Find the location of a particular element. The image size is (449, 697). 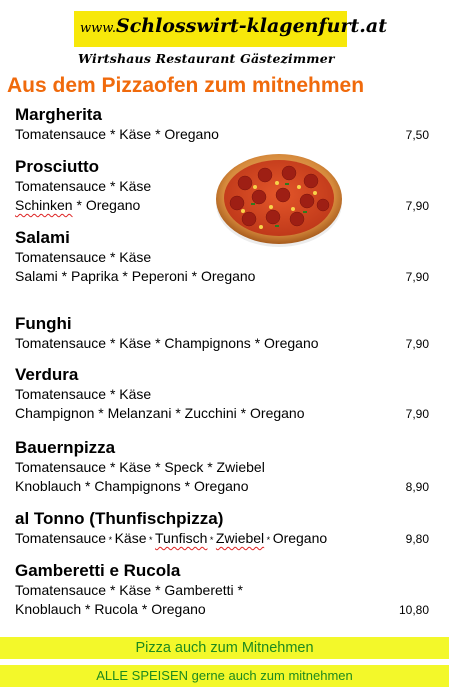

item-ingredients: Tomatensauce * Käse * Speck * Zwiebel is located at coordinates (140, 467).